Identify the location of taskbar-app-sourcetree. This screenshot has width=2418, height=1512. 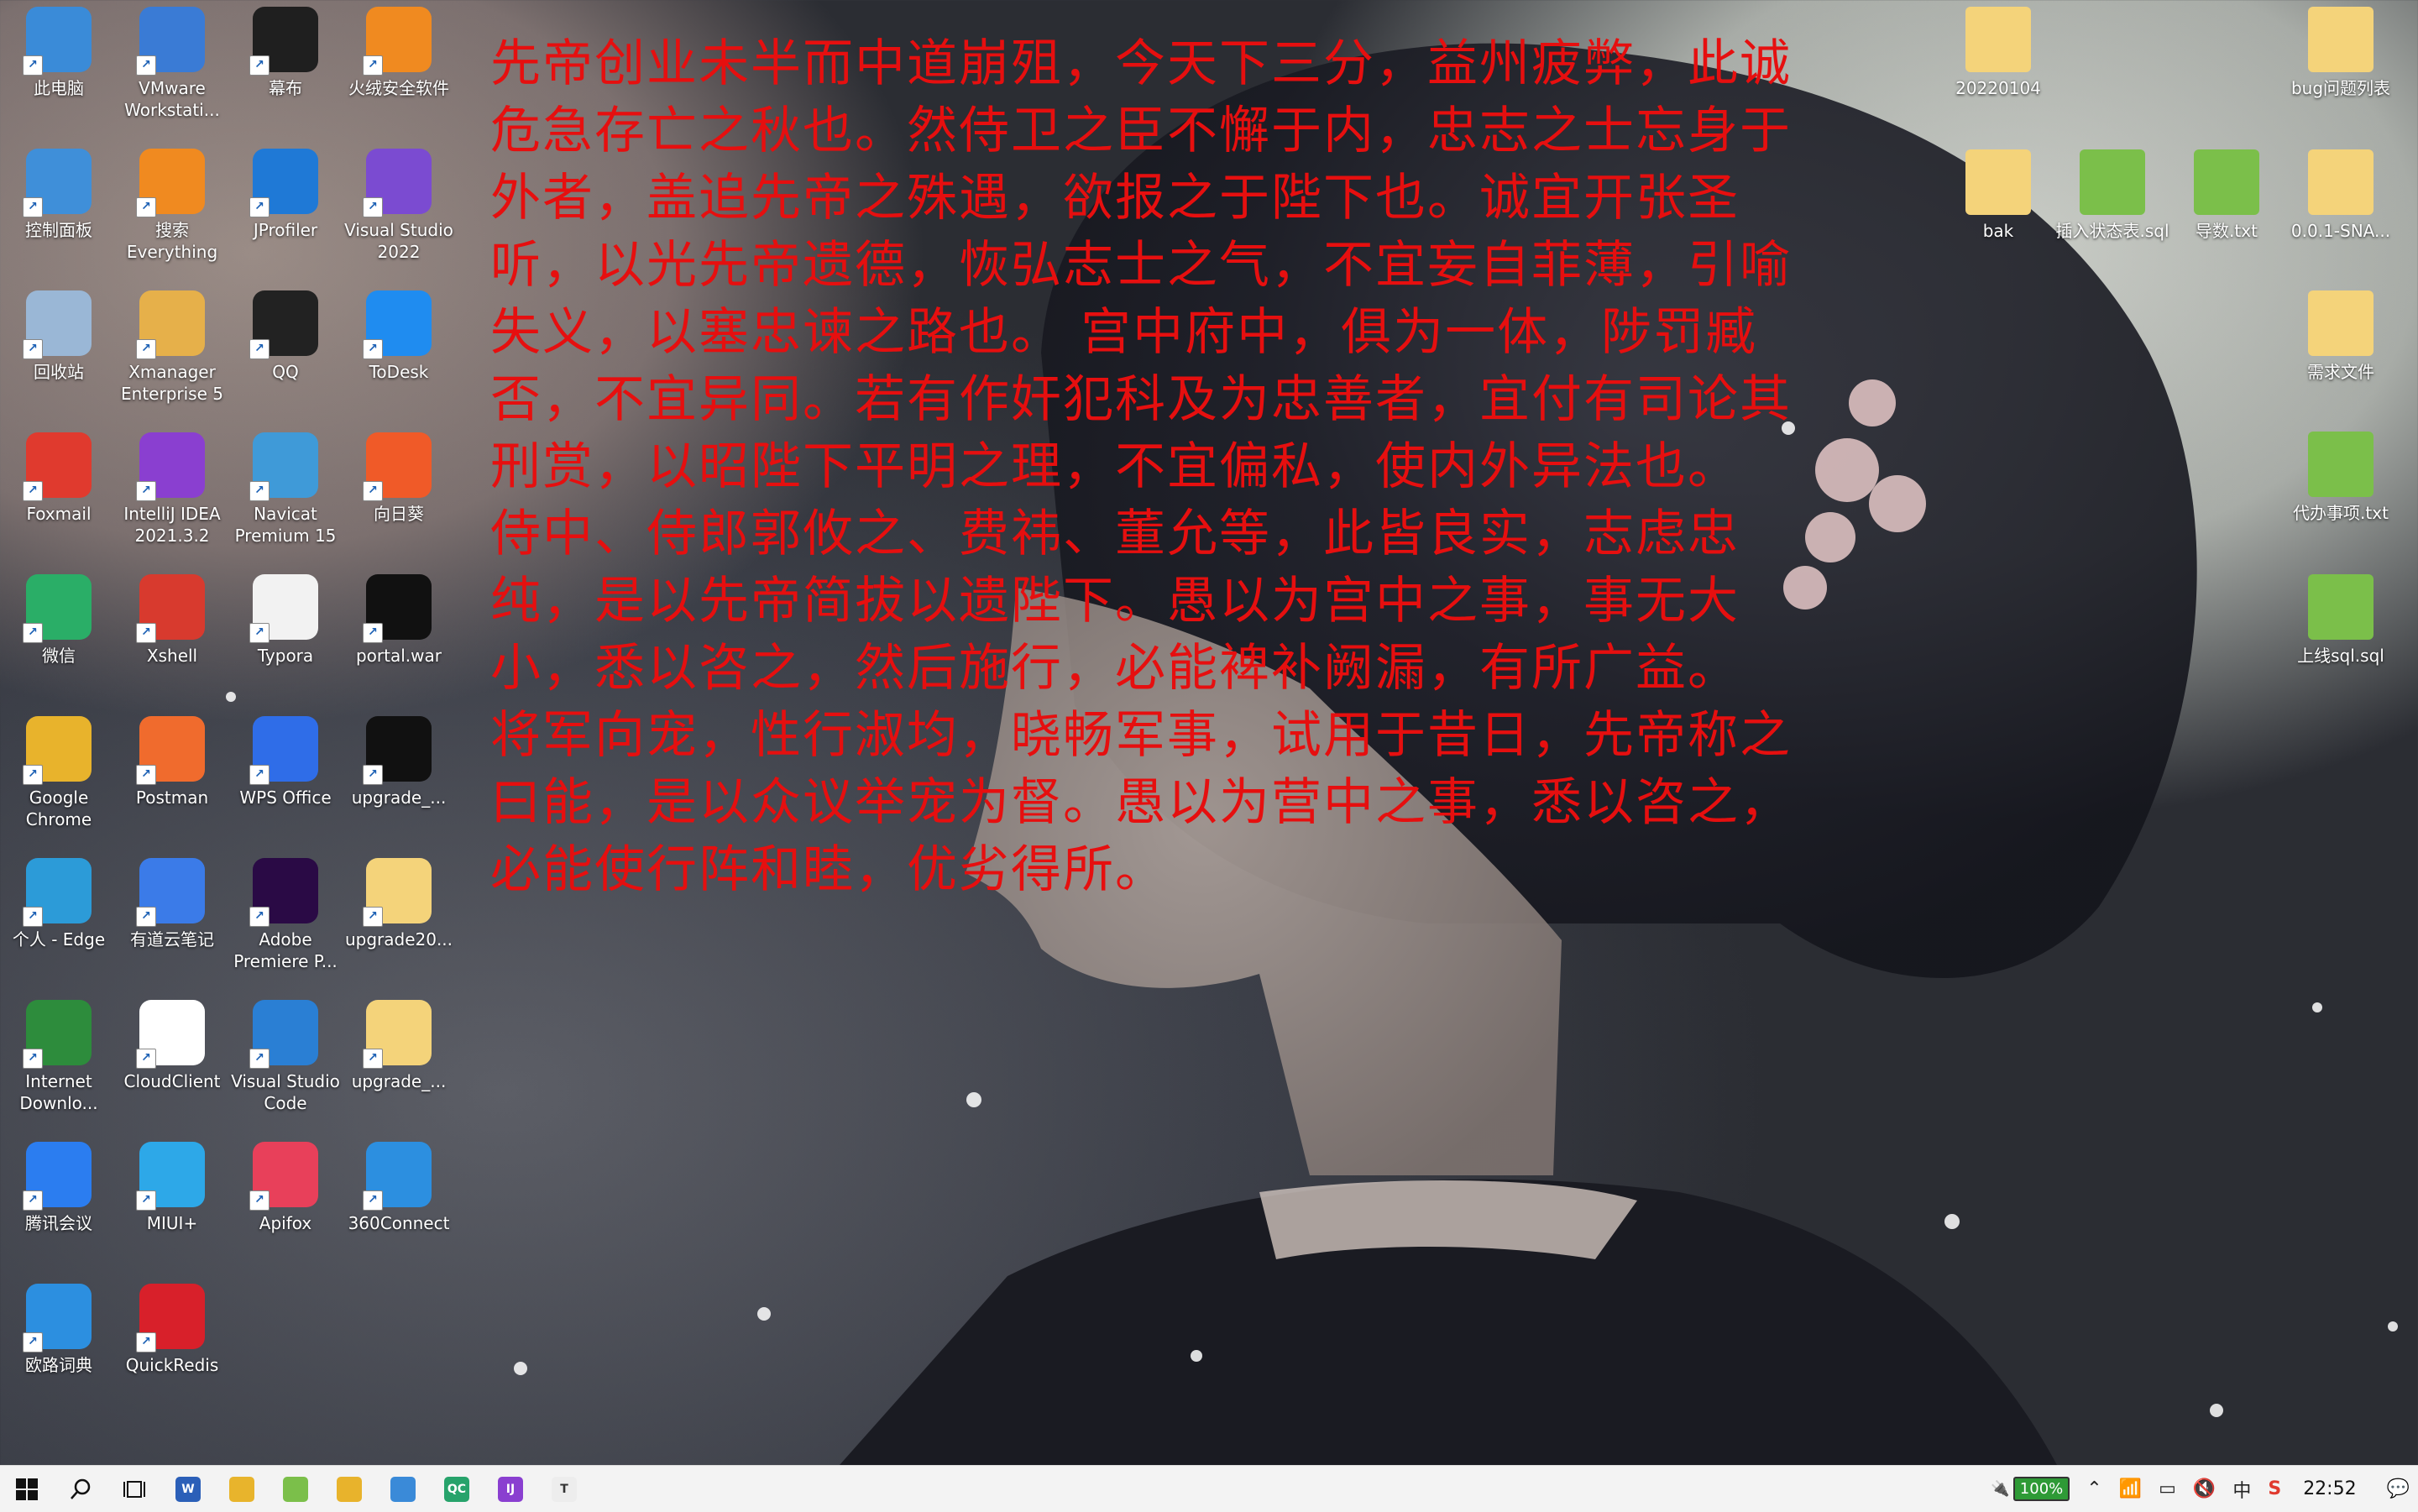
(403, 1489).